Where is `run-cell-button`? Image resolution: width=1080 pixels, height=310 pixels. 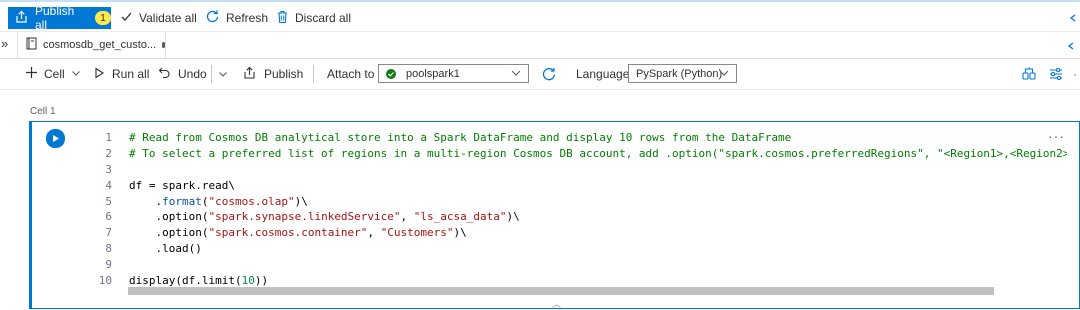
run-cell-button is located at coordinates (55, 138).